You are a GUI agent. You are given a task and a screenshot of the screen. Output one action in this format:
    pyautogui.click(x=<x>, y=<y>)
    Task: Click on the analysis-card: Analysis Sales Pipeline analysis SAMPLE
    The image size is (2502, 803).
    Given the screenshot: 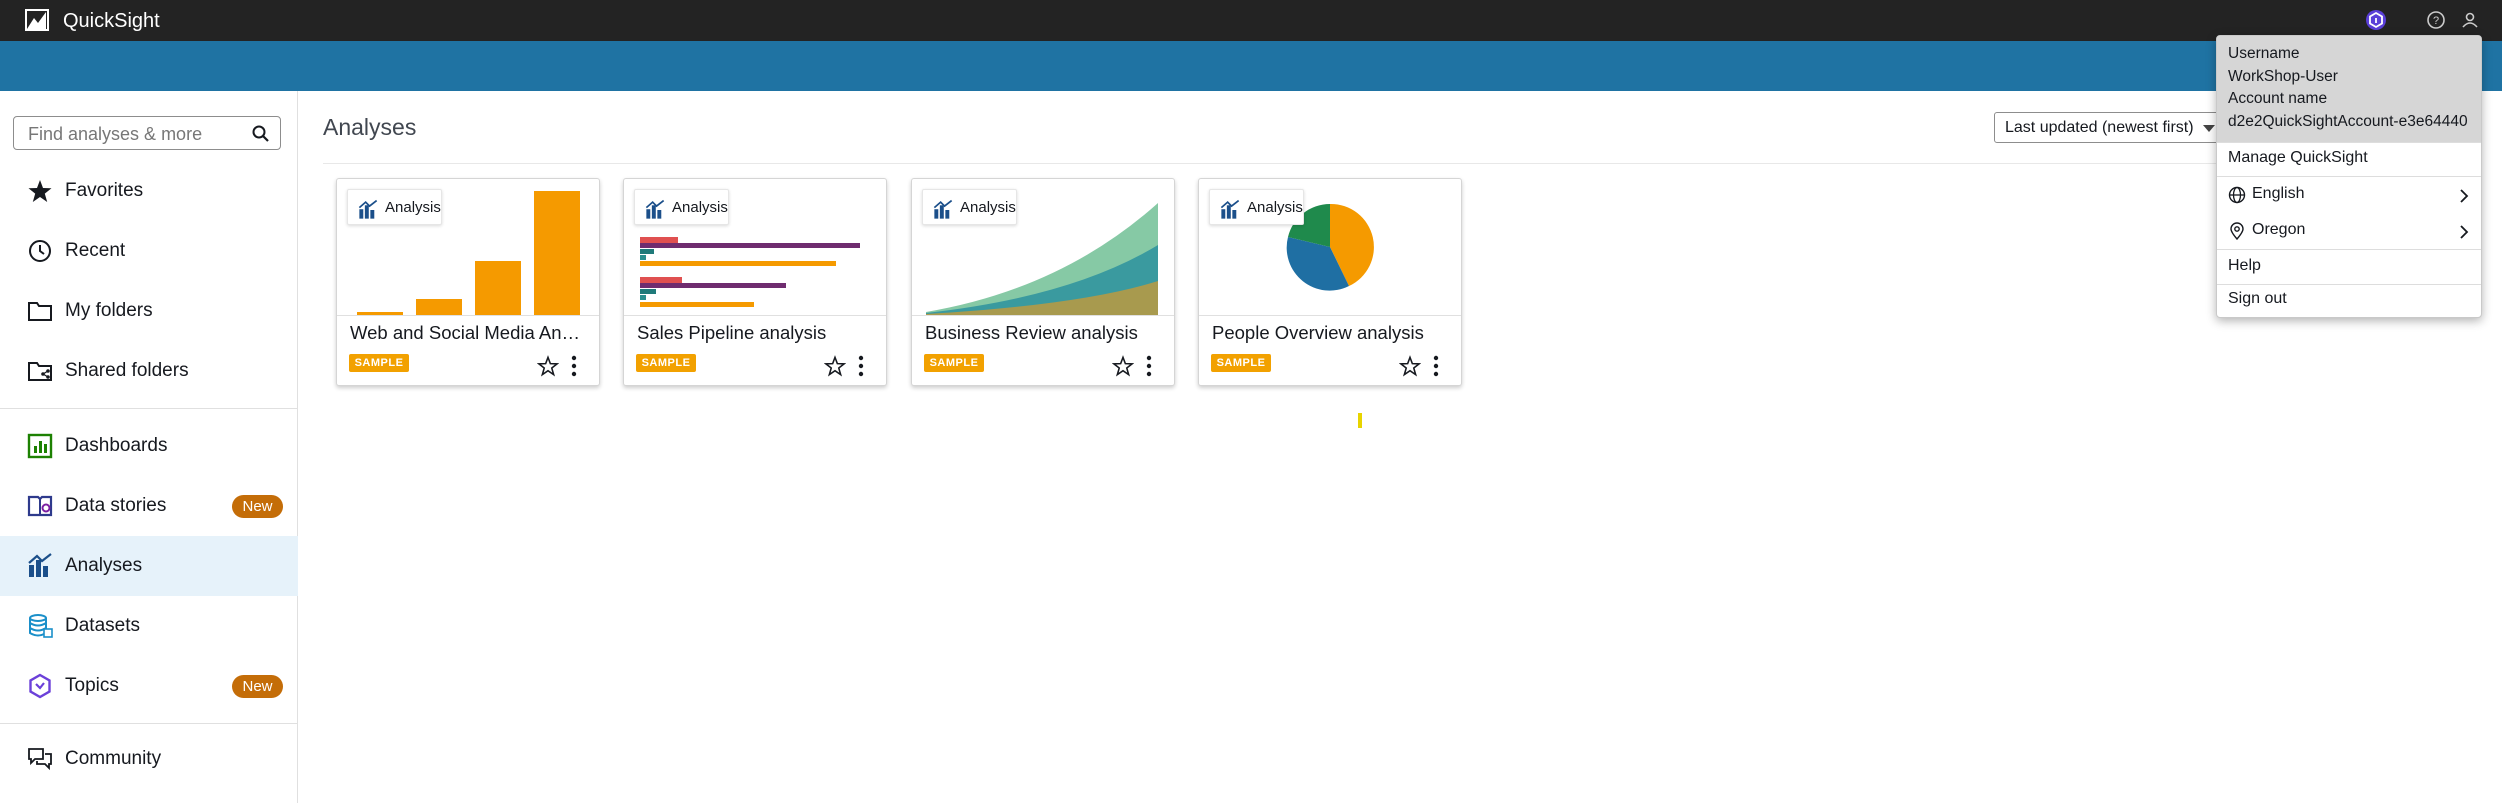 What is the action you would take?
    pyautogui.click(x=755, y=282)
    